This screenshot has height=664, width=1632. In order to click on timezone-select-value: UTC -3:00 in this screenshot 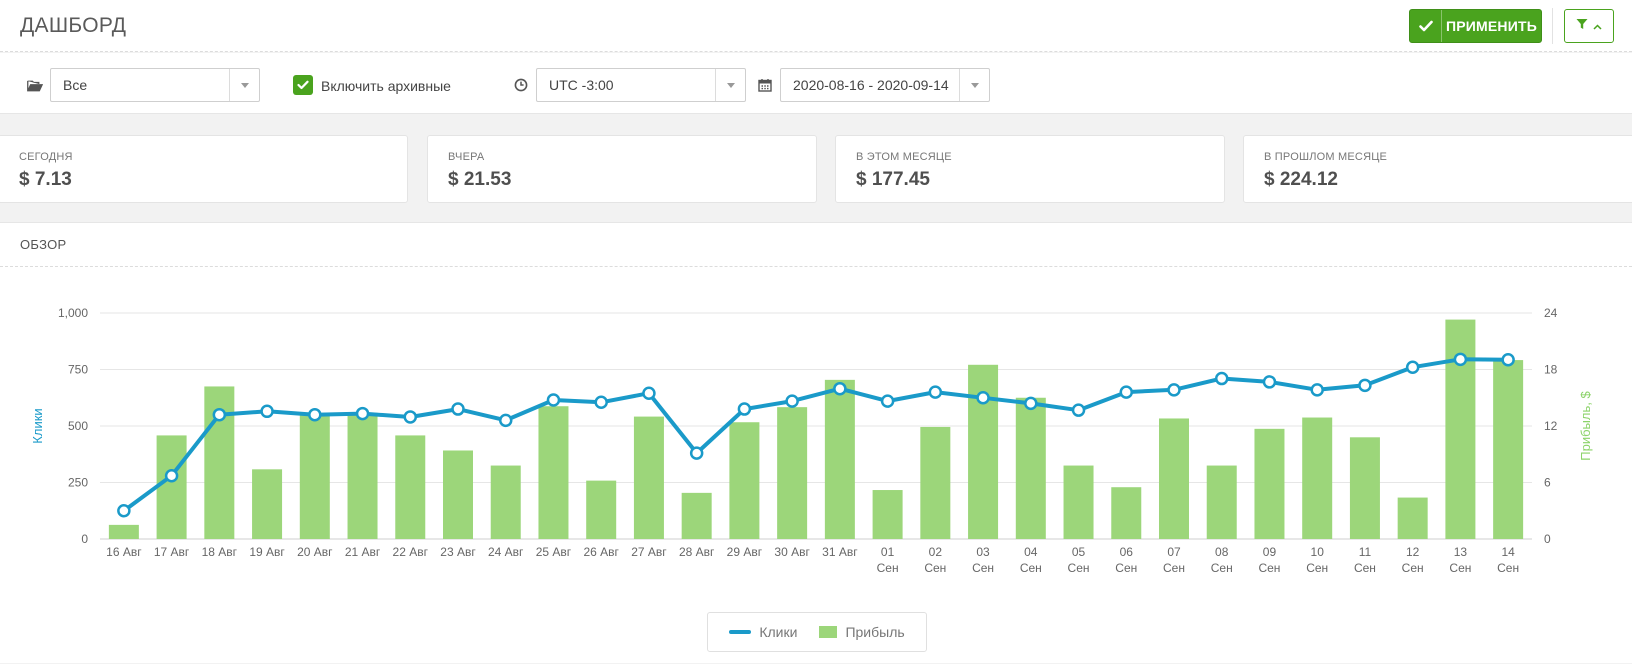, I will do `click(581, 85)`.